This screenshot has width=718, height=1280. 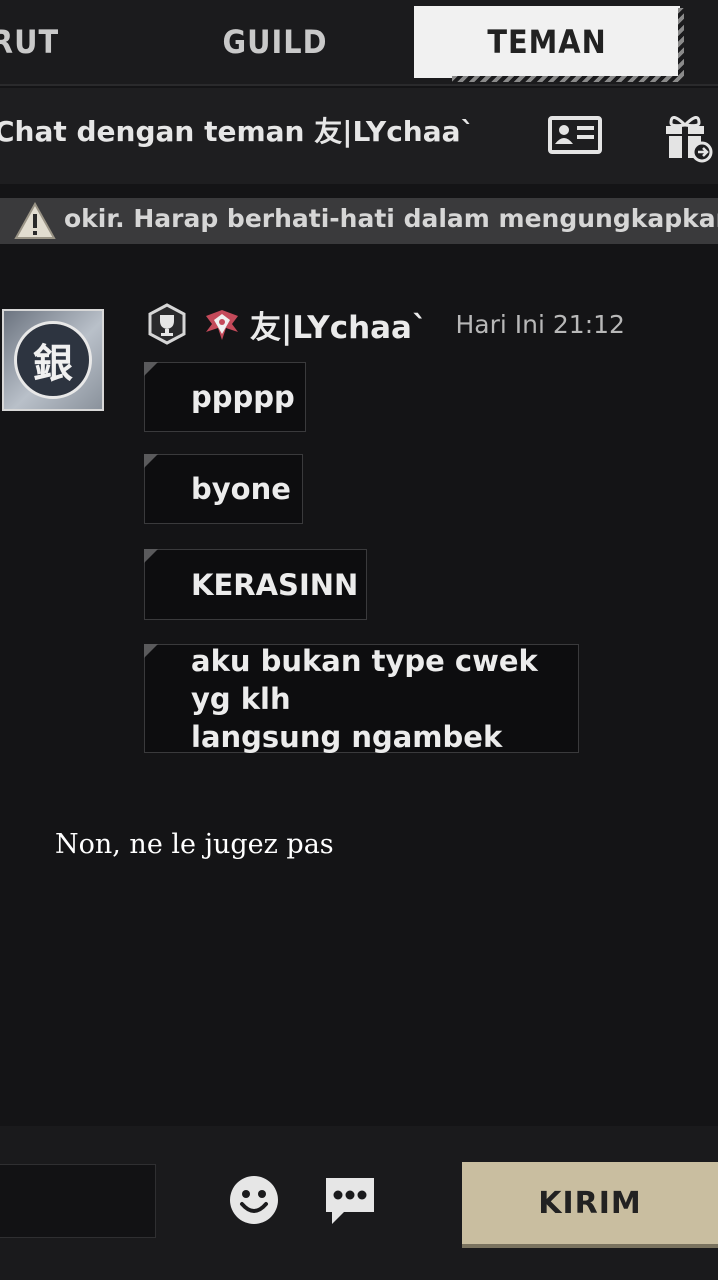 What do you see at coordinates (78, 1201) in the screenshot?
I see `message-input` at bounding box center [78, 1201].